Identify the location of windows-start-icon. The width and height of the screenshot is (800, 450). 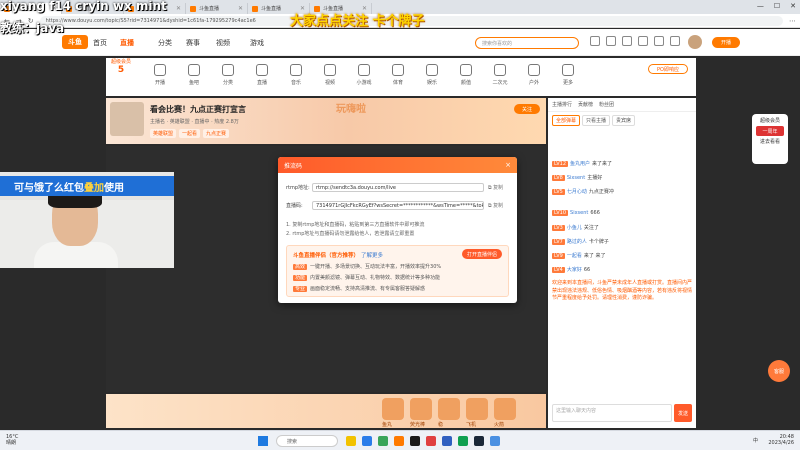
(263, 441).